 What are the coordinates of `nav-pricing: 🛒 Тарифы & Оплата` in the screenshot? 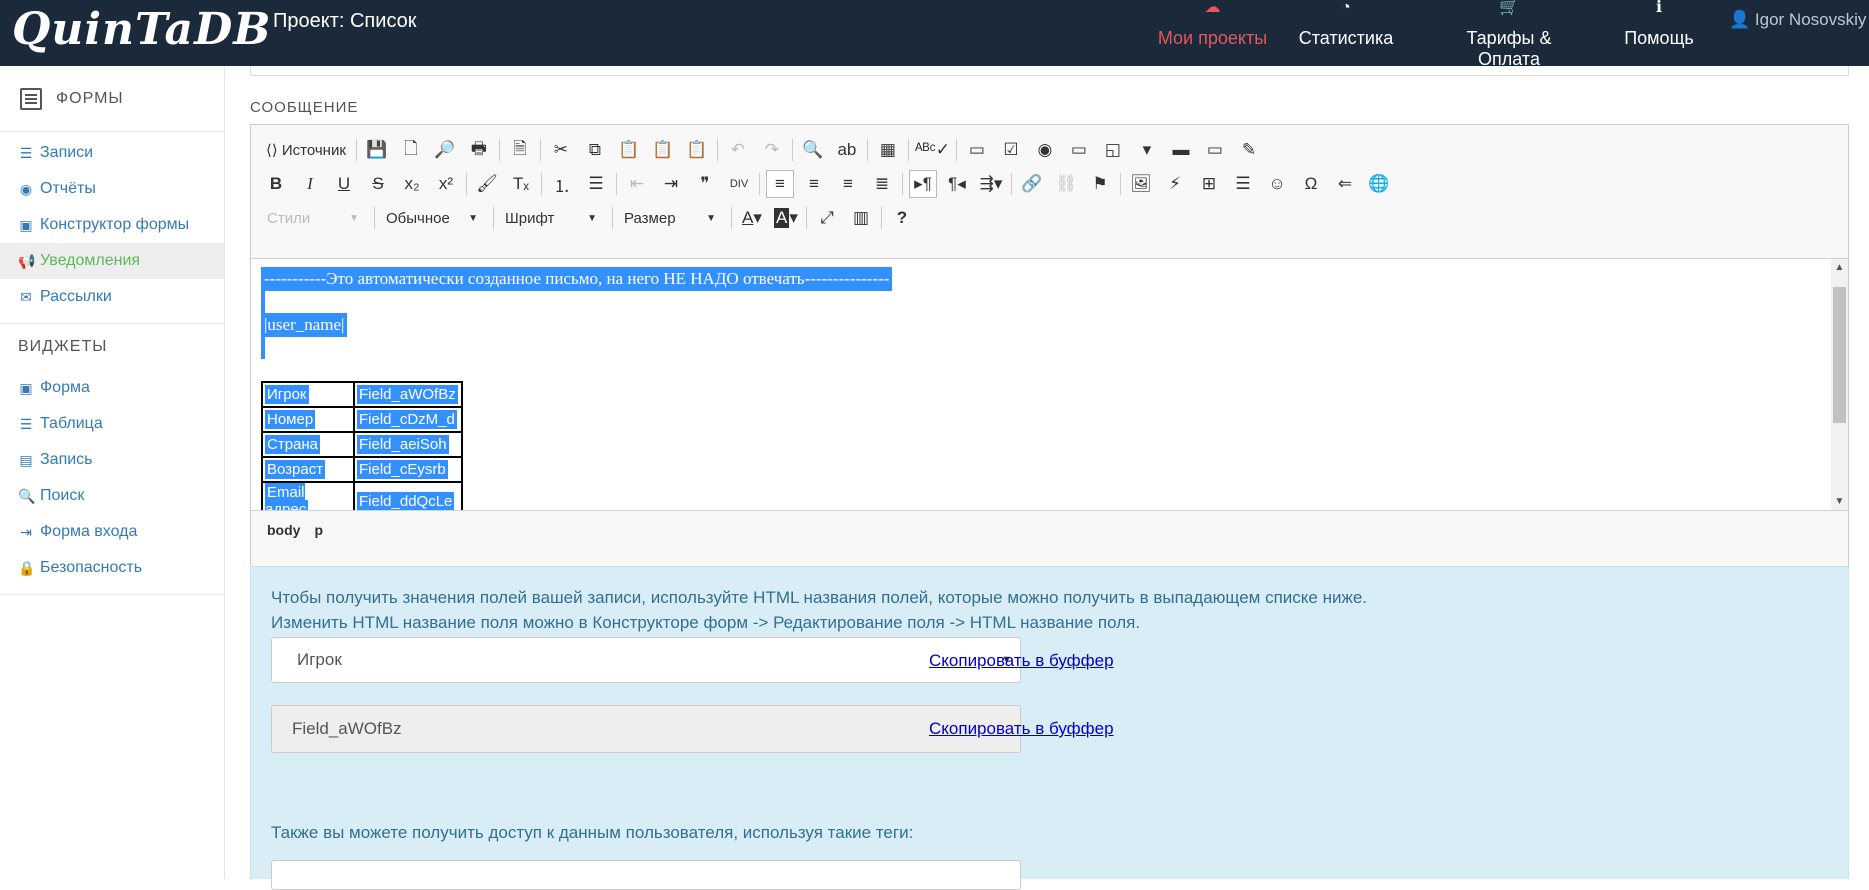 It's located at (1509, 34).